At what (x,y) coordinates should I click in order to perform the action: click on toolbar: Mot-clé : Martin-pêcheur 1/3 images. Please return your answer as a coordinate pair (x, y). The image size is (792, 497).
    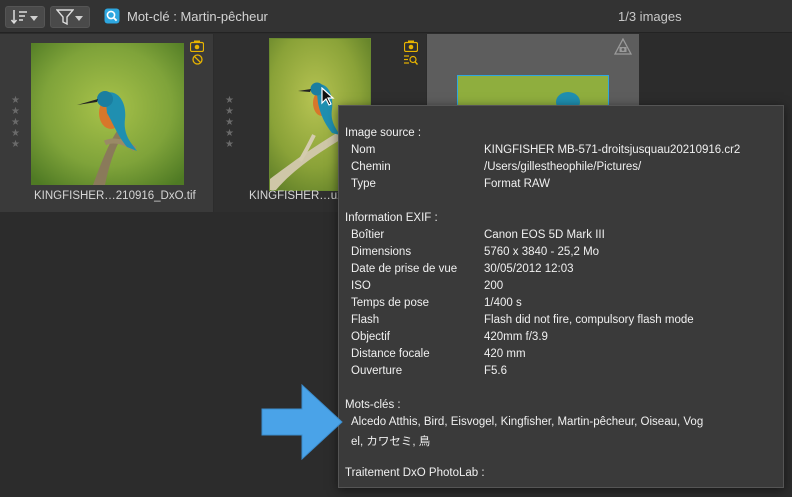
    Looking at the image, I should click on (396, 16).